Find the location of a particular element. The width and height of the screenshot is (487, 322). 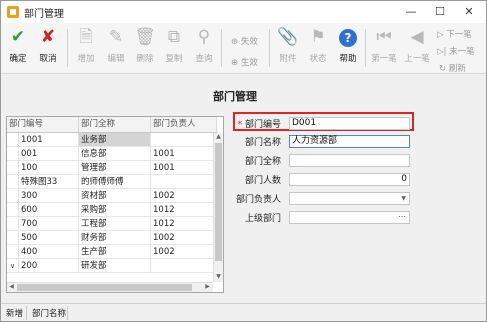

confirm-button: ✔ 确定 is located at coordinates (18, 44).